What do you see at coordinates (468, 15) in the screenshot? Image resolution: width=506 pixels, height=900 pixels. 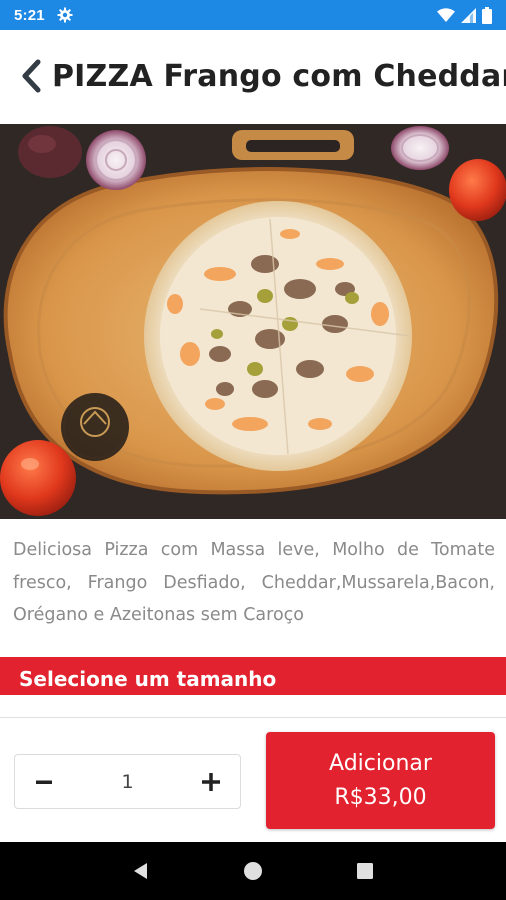 I see `signal-icon` at bounding box center [468, 15].